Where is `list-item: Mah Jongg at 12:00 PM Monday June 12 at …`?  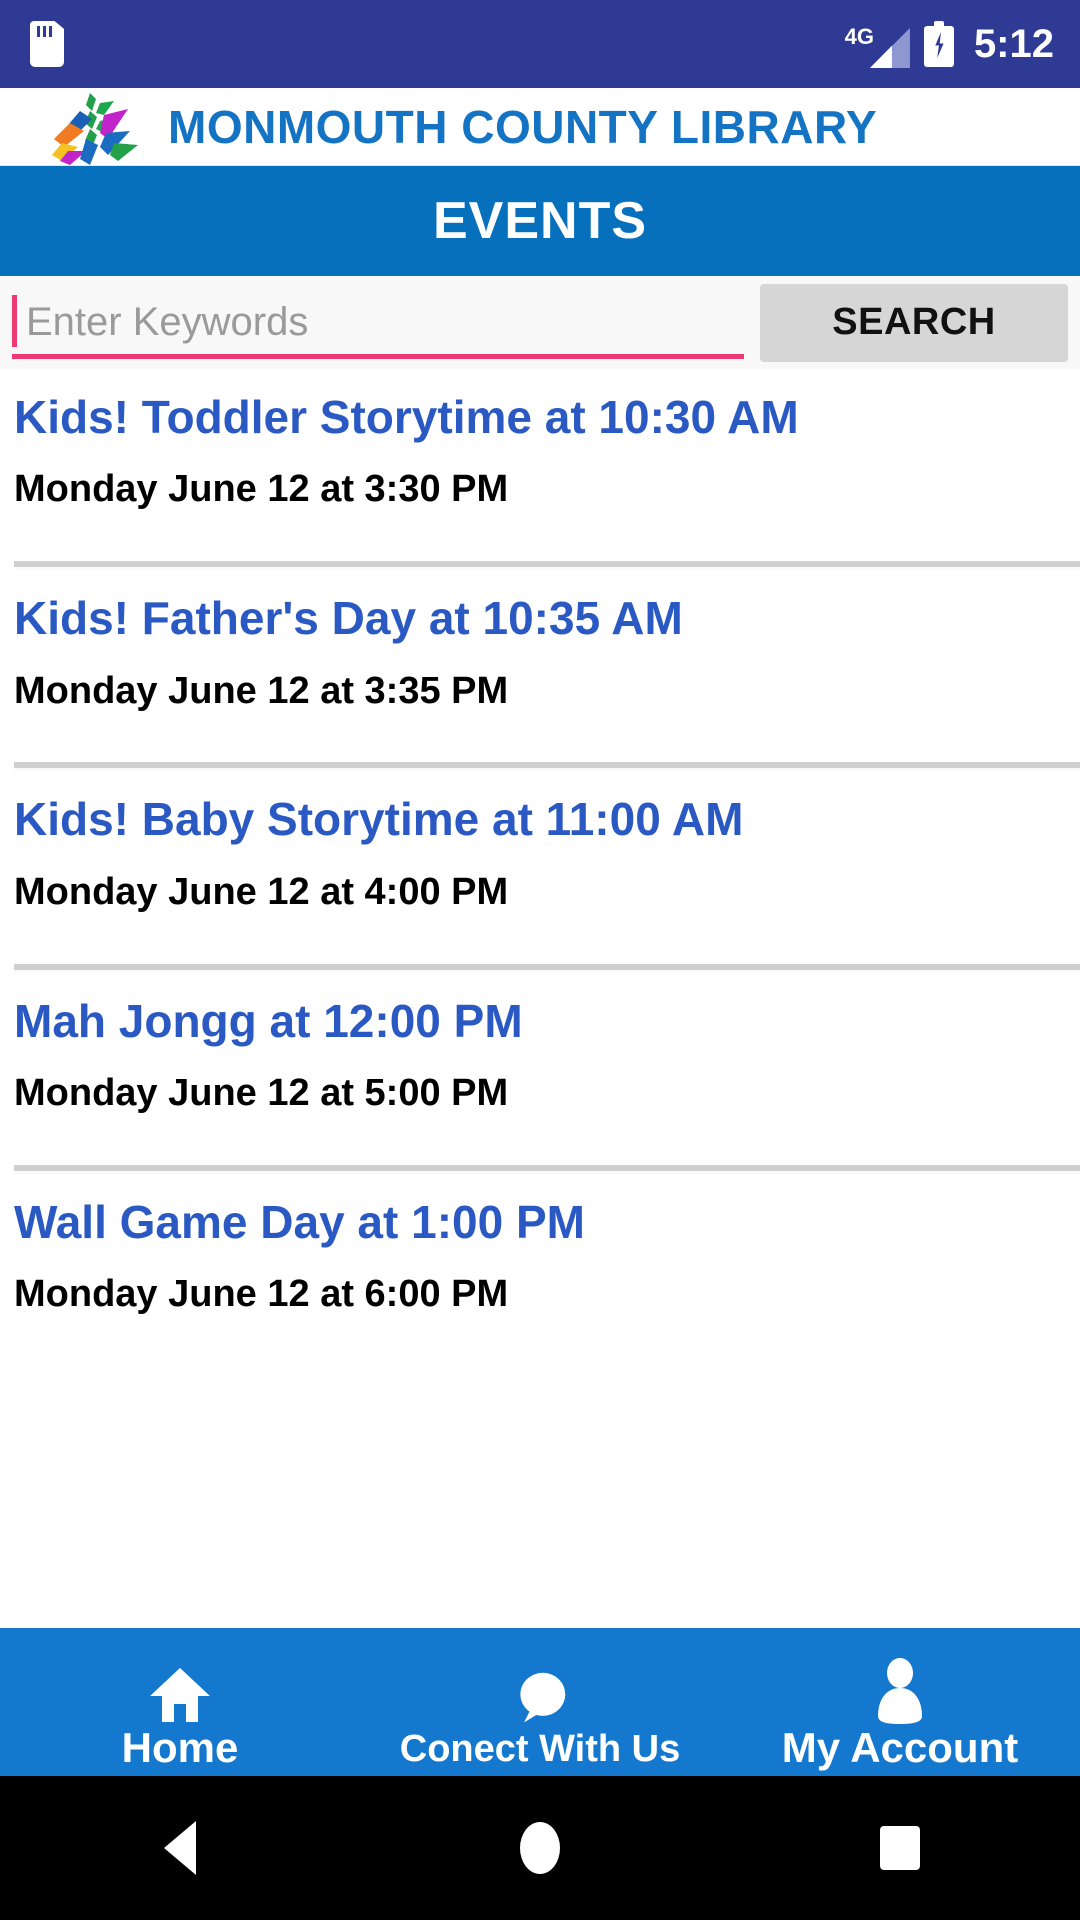 list-item: Mah Jongg at 12:00 PM Monday June 12 at … is located at coordinates (540, 1044).